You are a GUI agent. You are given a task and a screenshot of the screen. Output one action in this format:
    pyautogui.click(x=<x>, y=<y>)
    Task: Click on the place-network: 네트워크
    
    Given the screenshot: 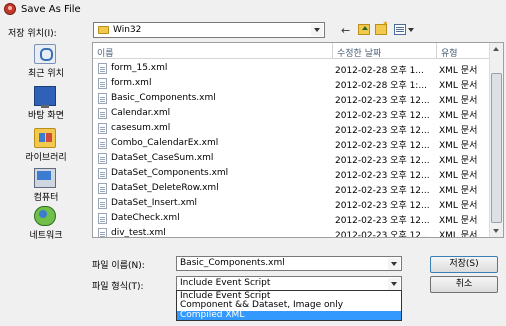 What is the action you would take?
    pyautogui.click(x=46, y=223)
    